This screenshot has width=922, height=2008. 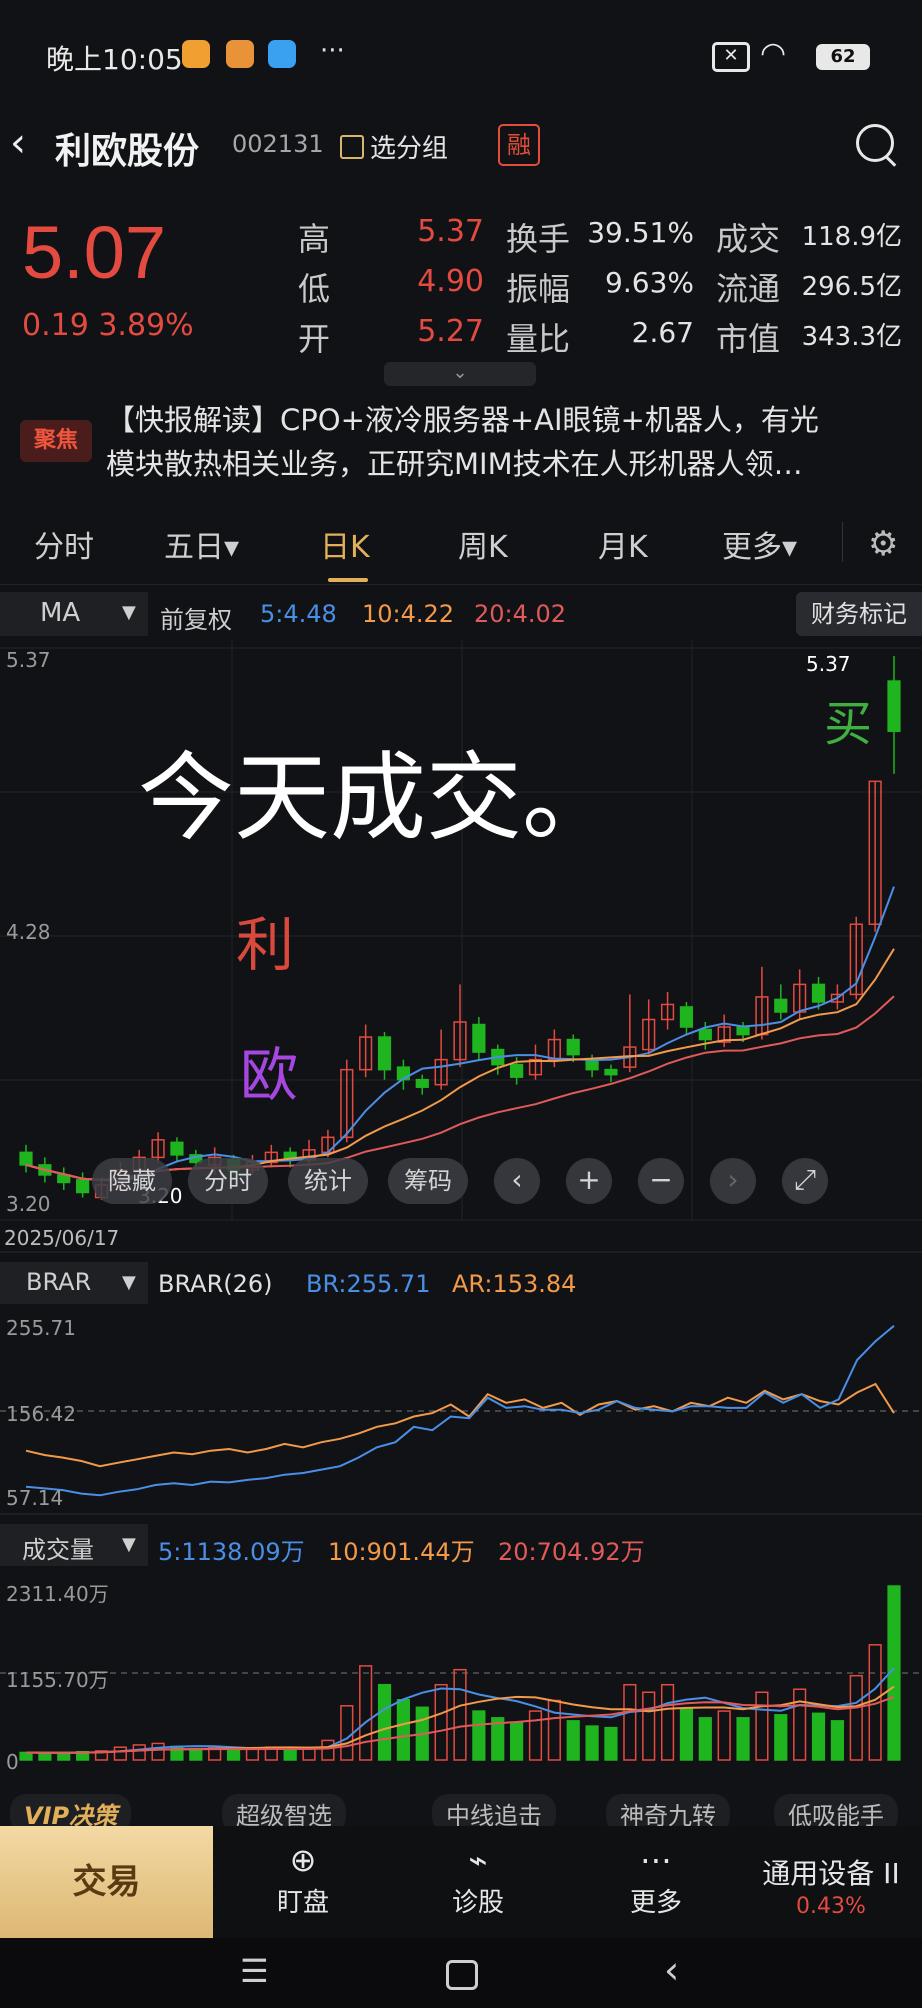 I want to click on battery-icon: 62, so click(x=843, y=57).